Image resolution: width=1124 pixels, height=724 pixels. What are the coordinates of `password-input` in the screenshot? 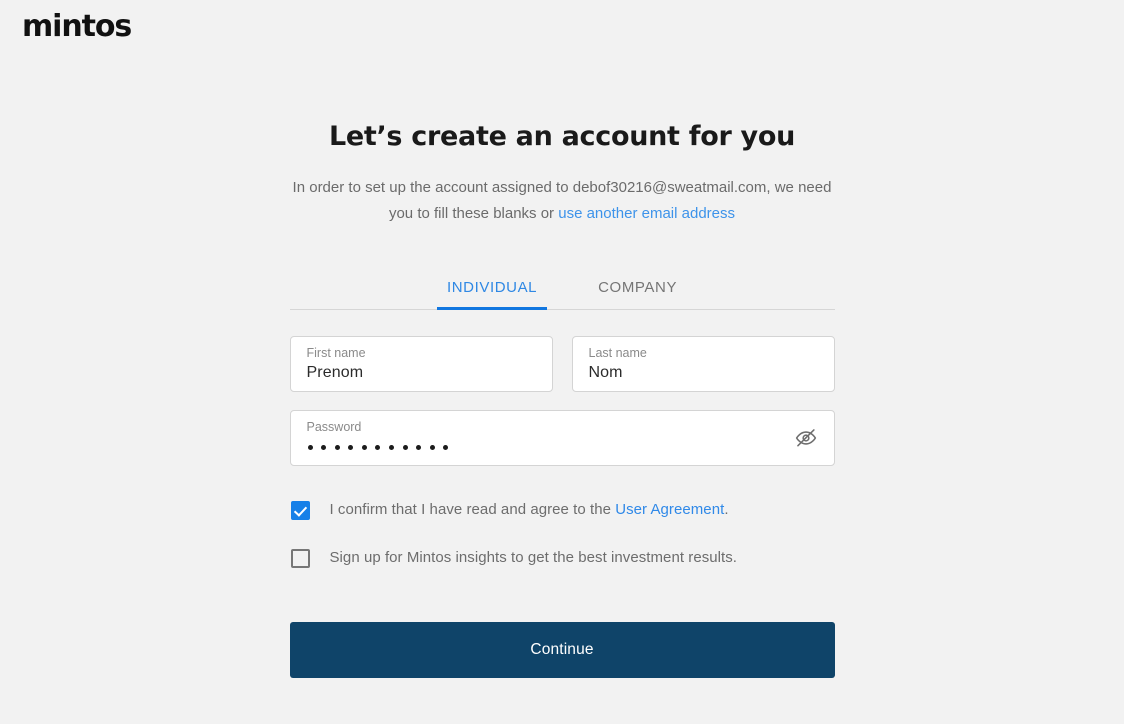 It's located at (563, 447).